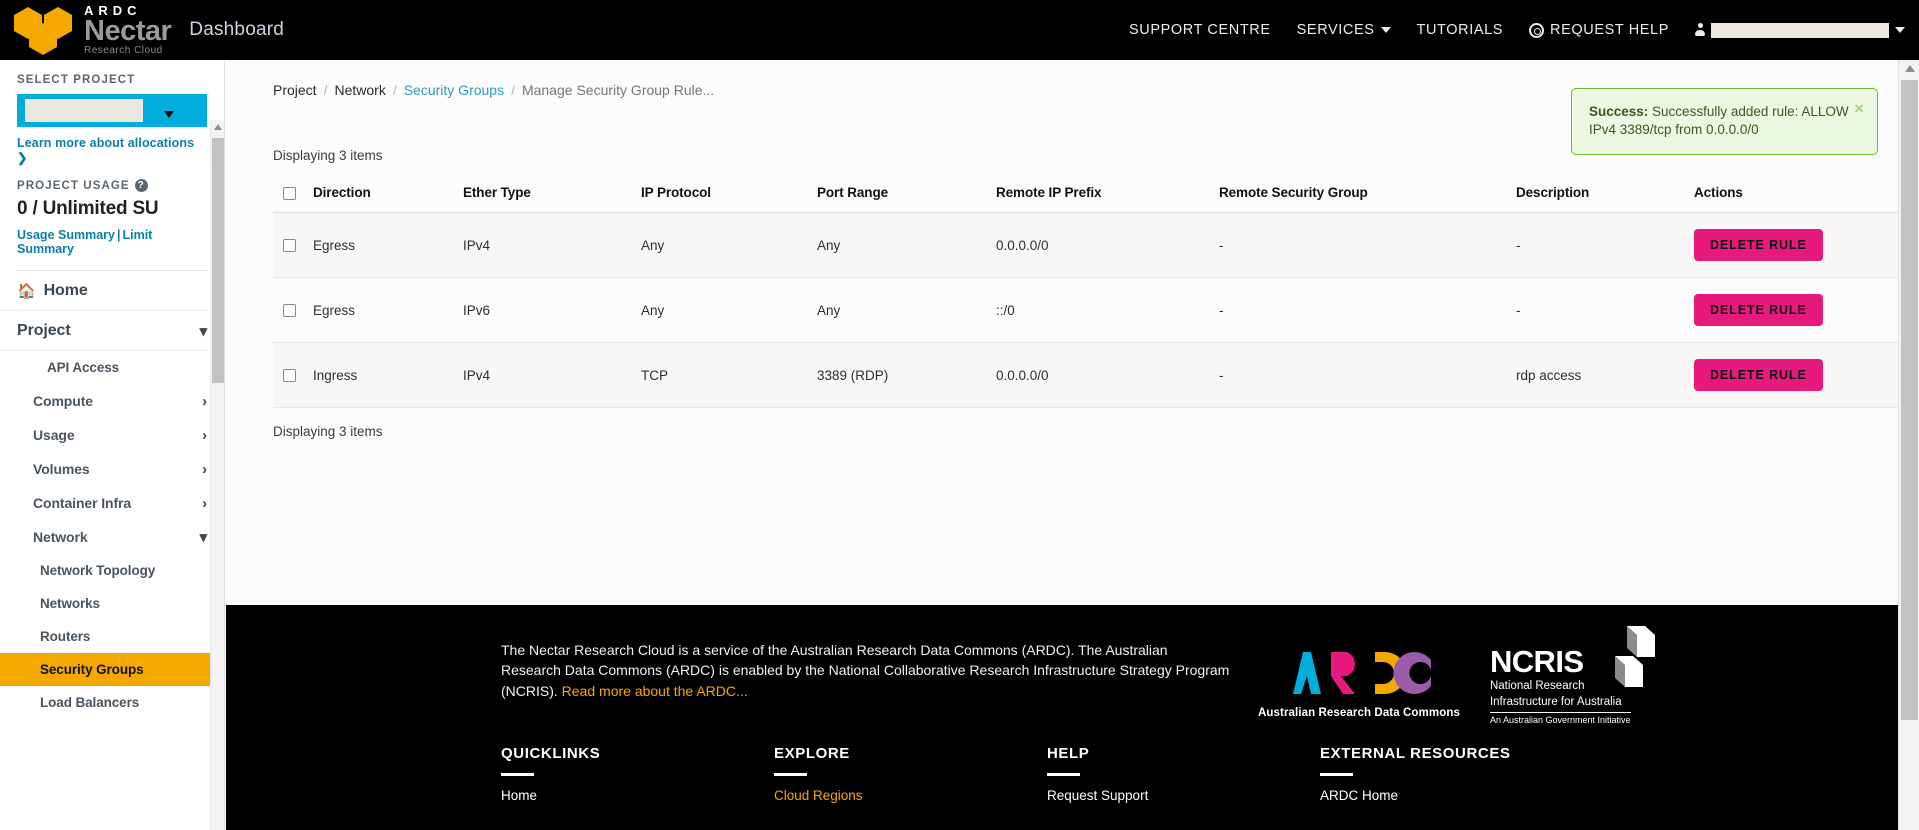 The width and height of the screenshot is (1919, 830). Describe the element at coordinates (90, 702) in the screenshot. I see `sidebar-item-load-balancers-label: Load Balancers` at that location.